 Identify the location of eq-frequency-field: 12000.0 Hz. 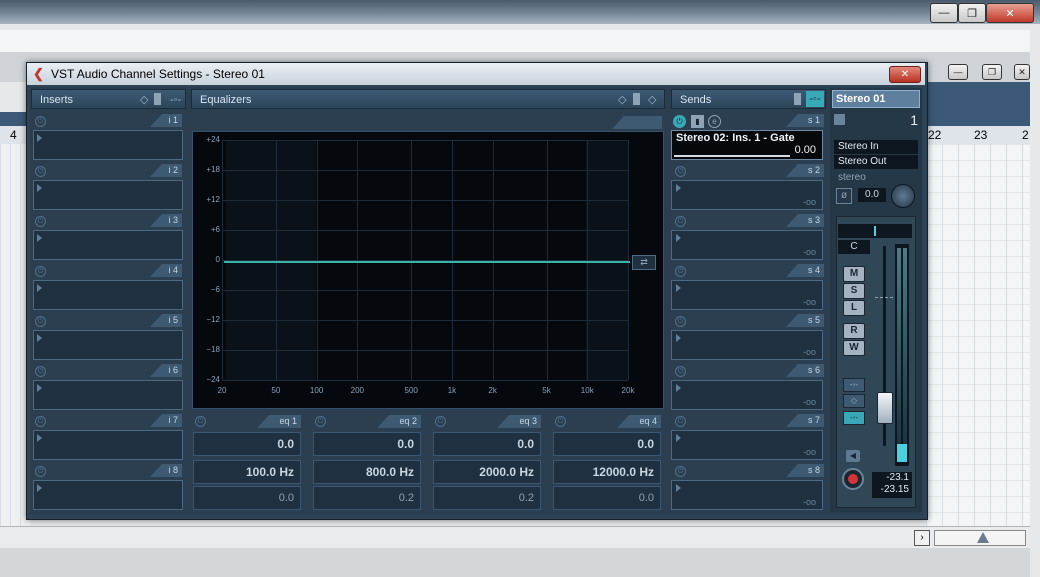
(607, 472).